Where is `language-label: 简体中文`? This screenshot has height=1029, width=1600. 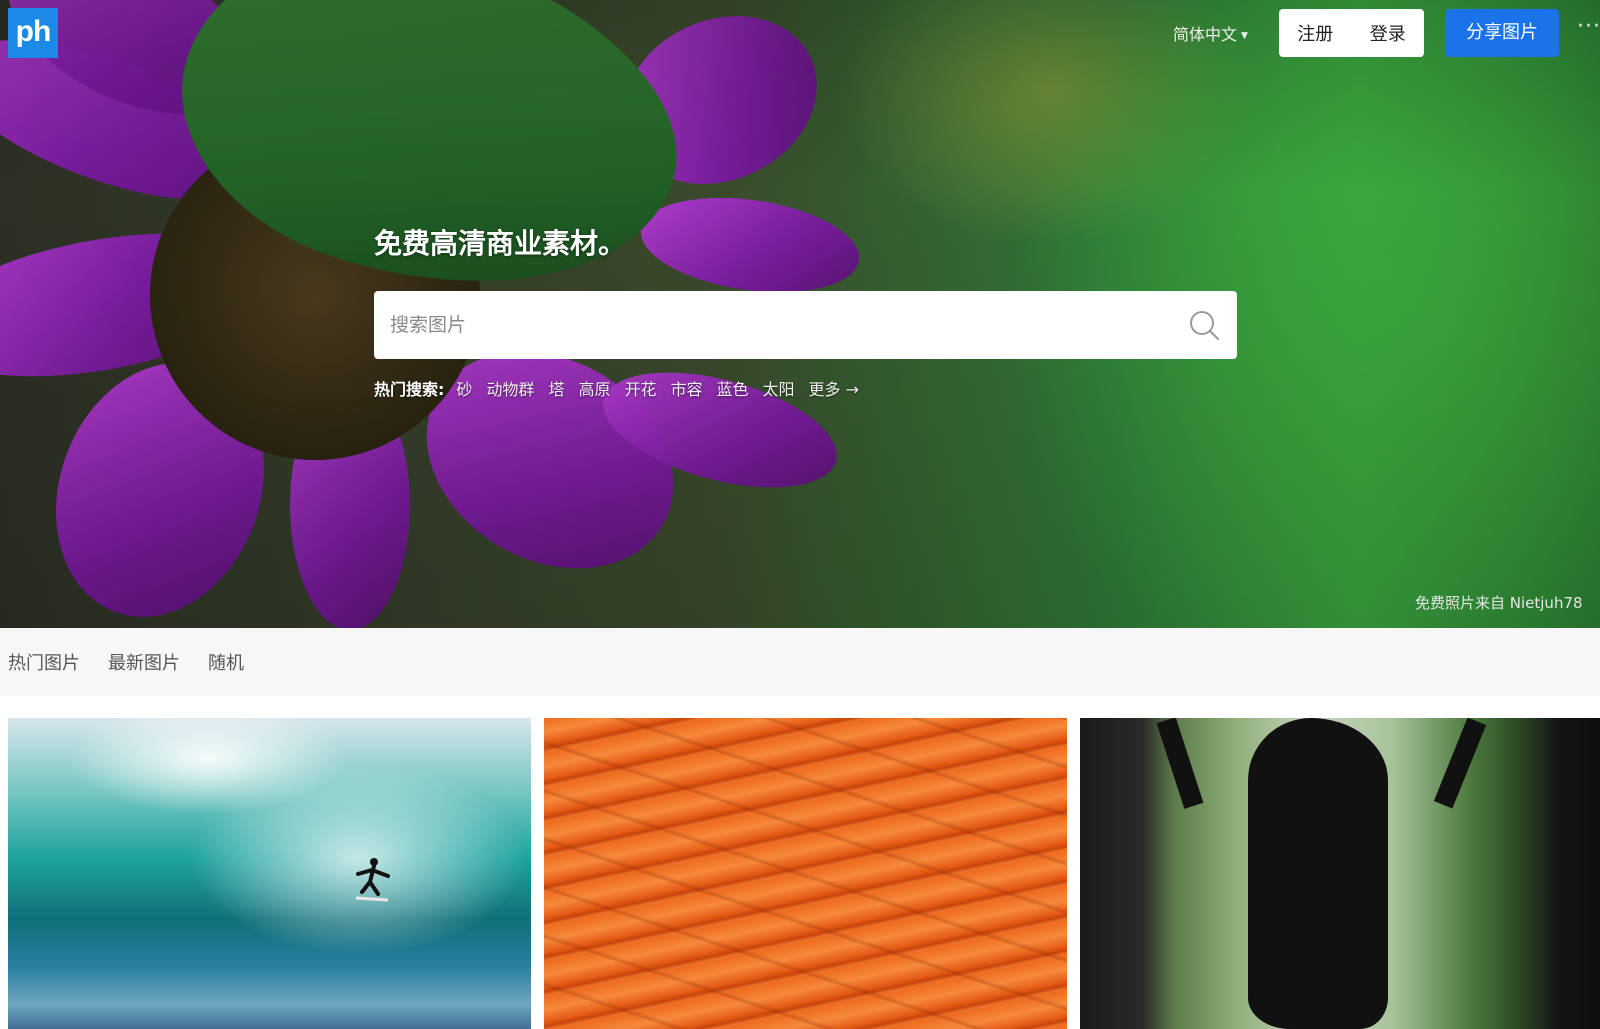 language-label: 简体中文 is located at coordinates (1205, 34).